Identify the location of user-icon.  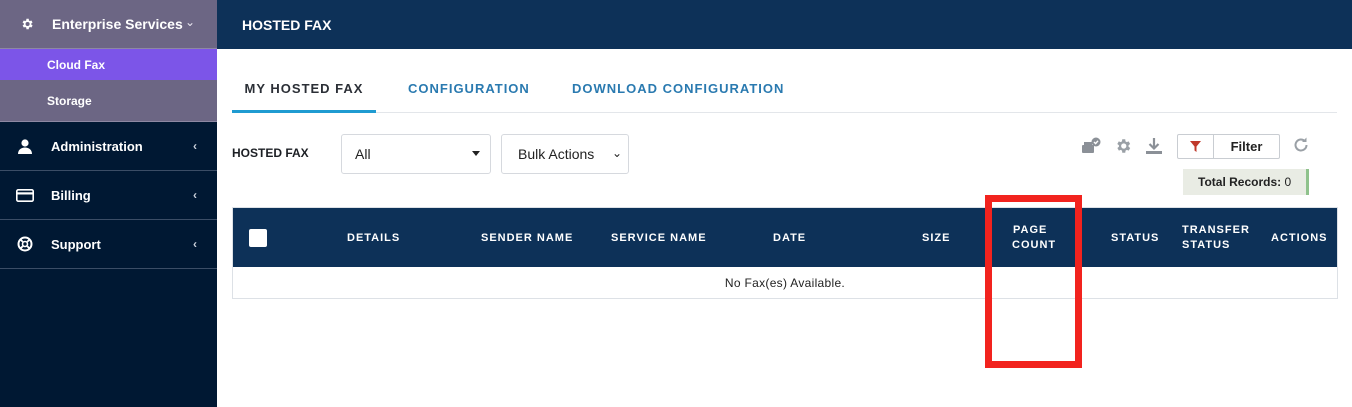
(25, 146).